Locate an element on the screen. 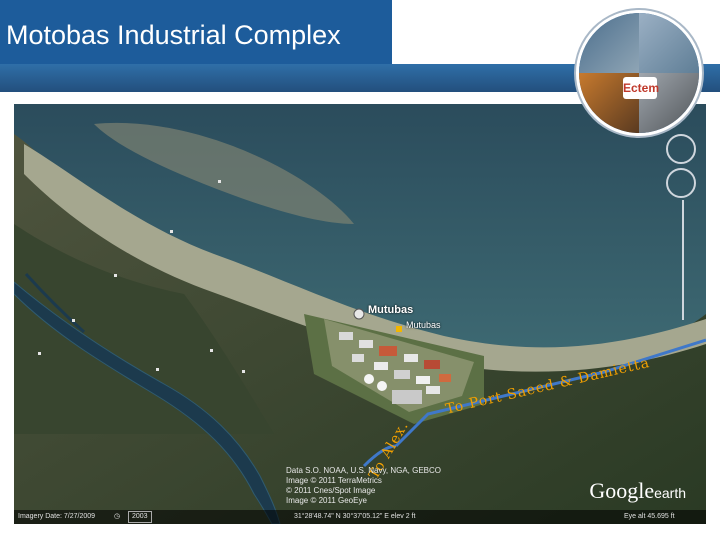 The width and height of the screenshot is (720, 540). eye-altitude: Eye alt 45.695 ft is located at coordinates (649, 516).